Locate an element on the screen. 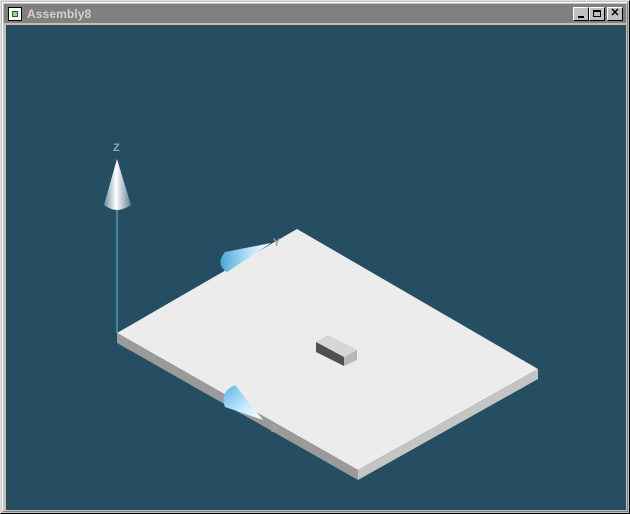  x-axis-label: X is located at coordinates (275, 429).